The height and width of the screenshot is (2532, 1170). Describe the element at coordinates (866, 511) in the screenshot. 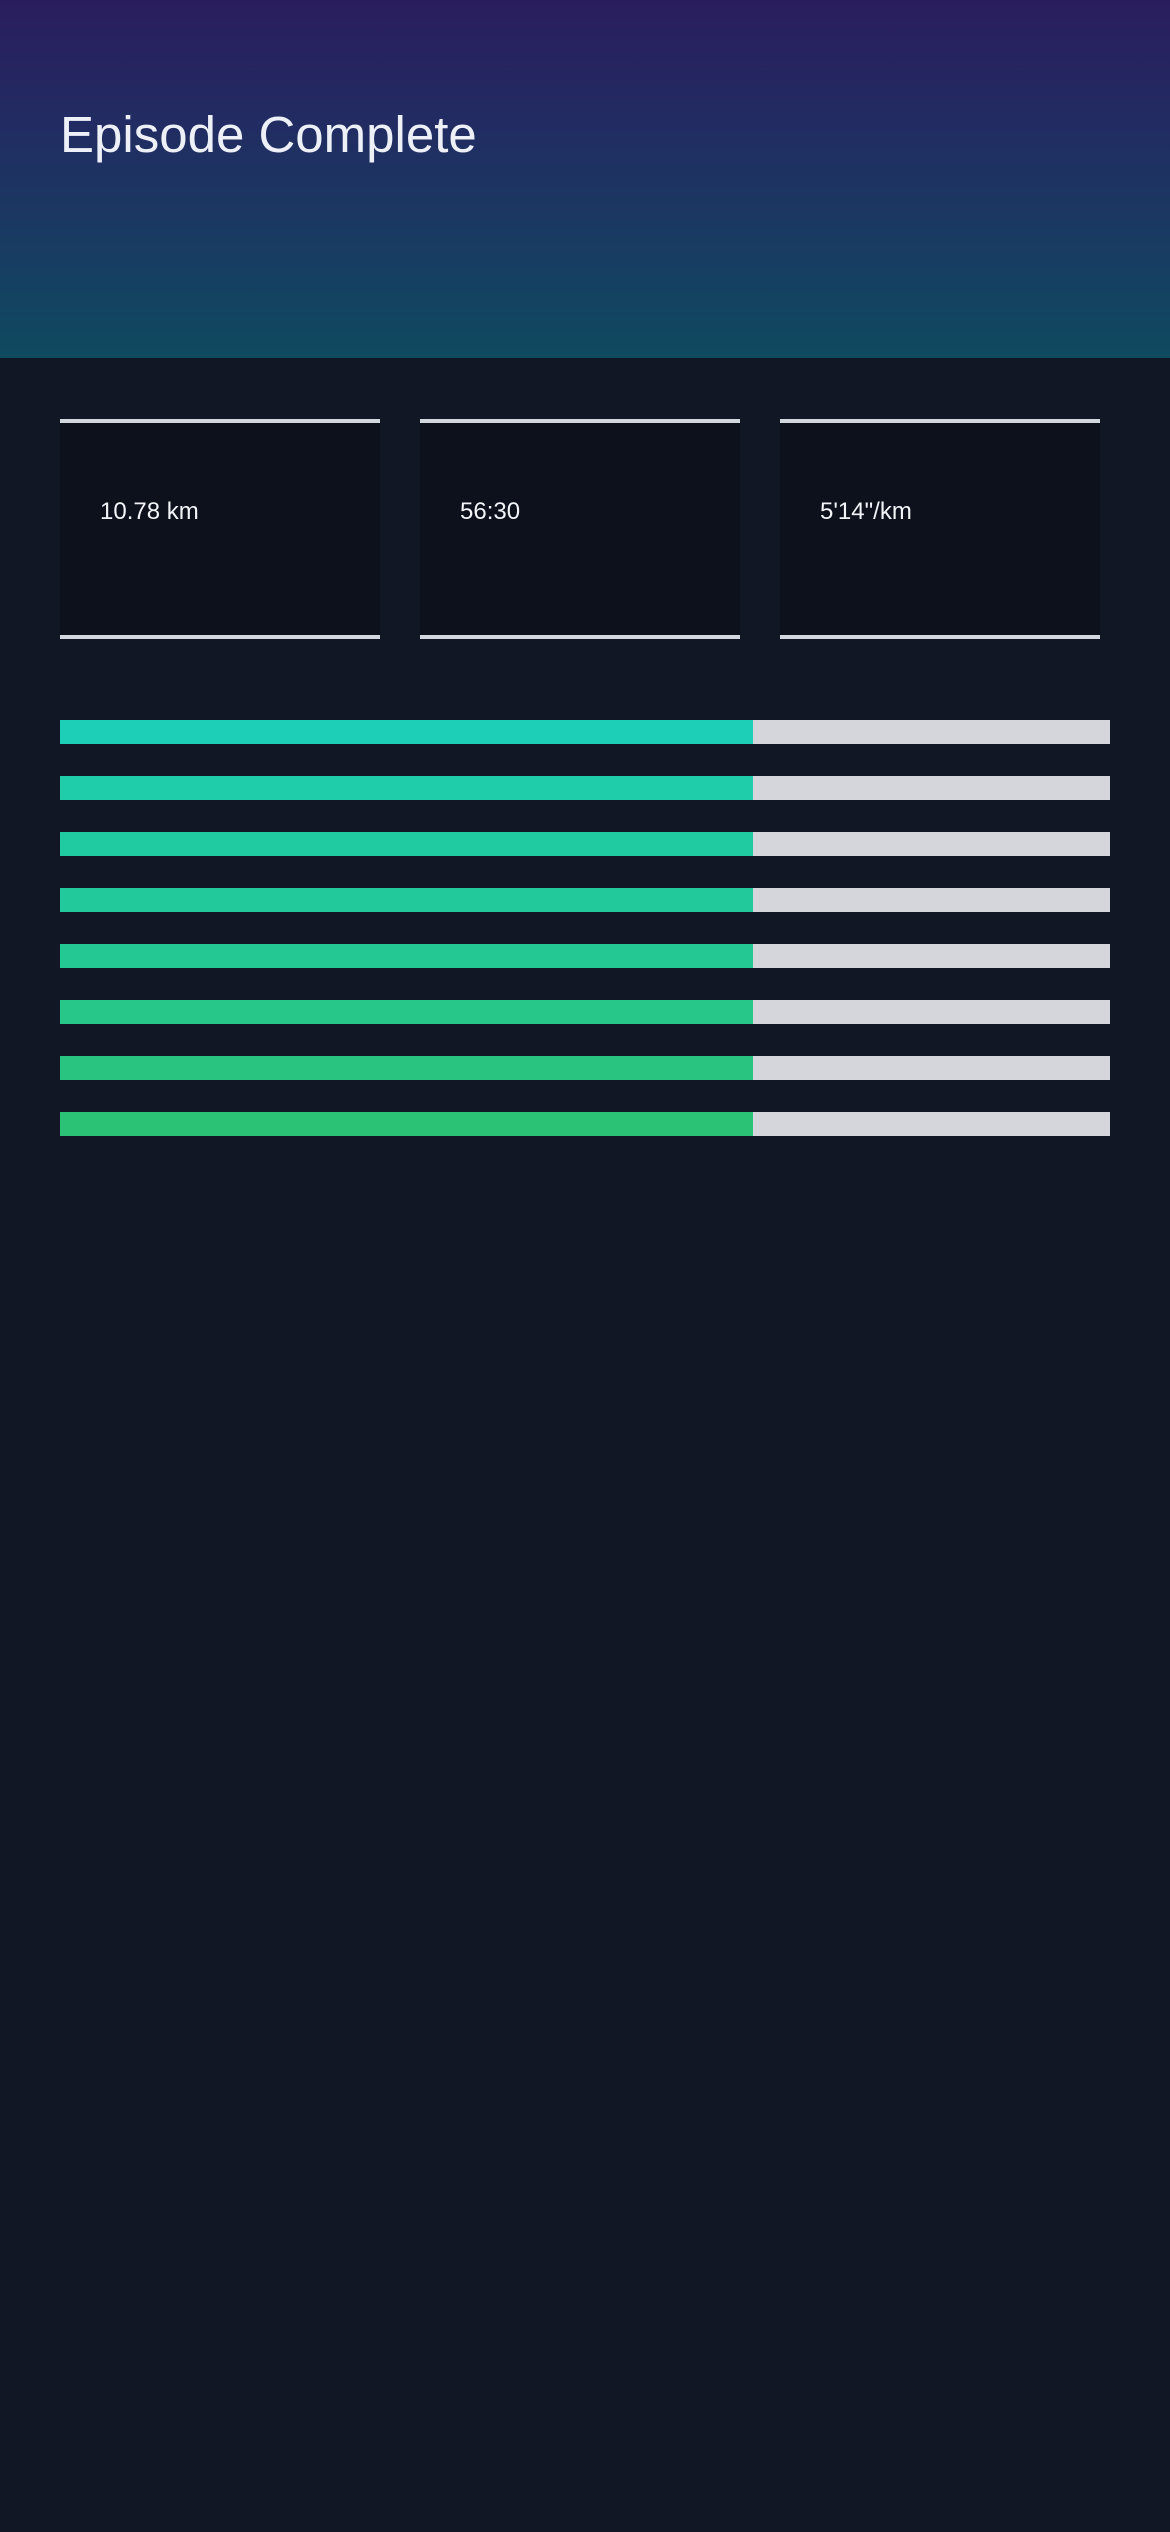

I see `pace-value: 5'14"/km` at that location.